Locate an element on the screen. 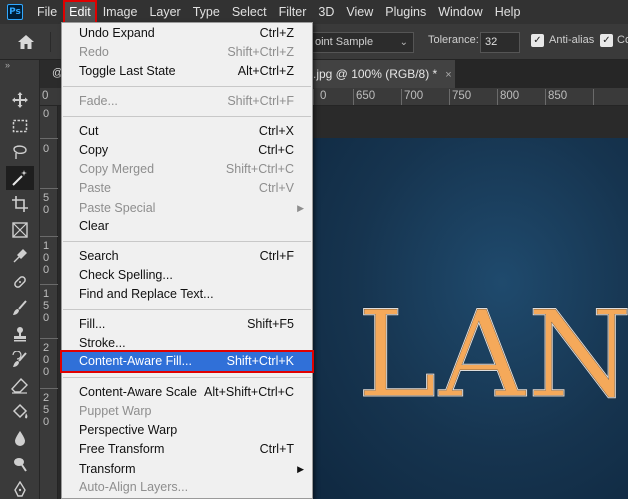 The height and width of the screenshot is (499, 628). menu-view: View is located at coordinates (359, 12).